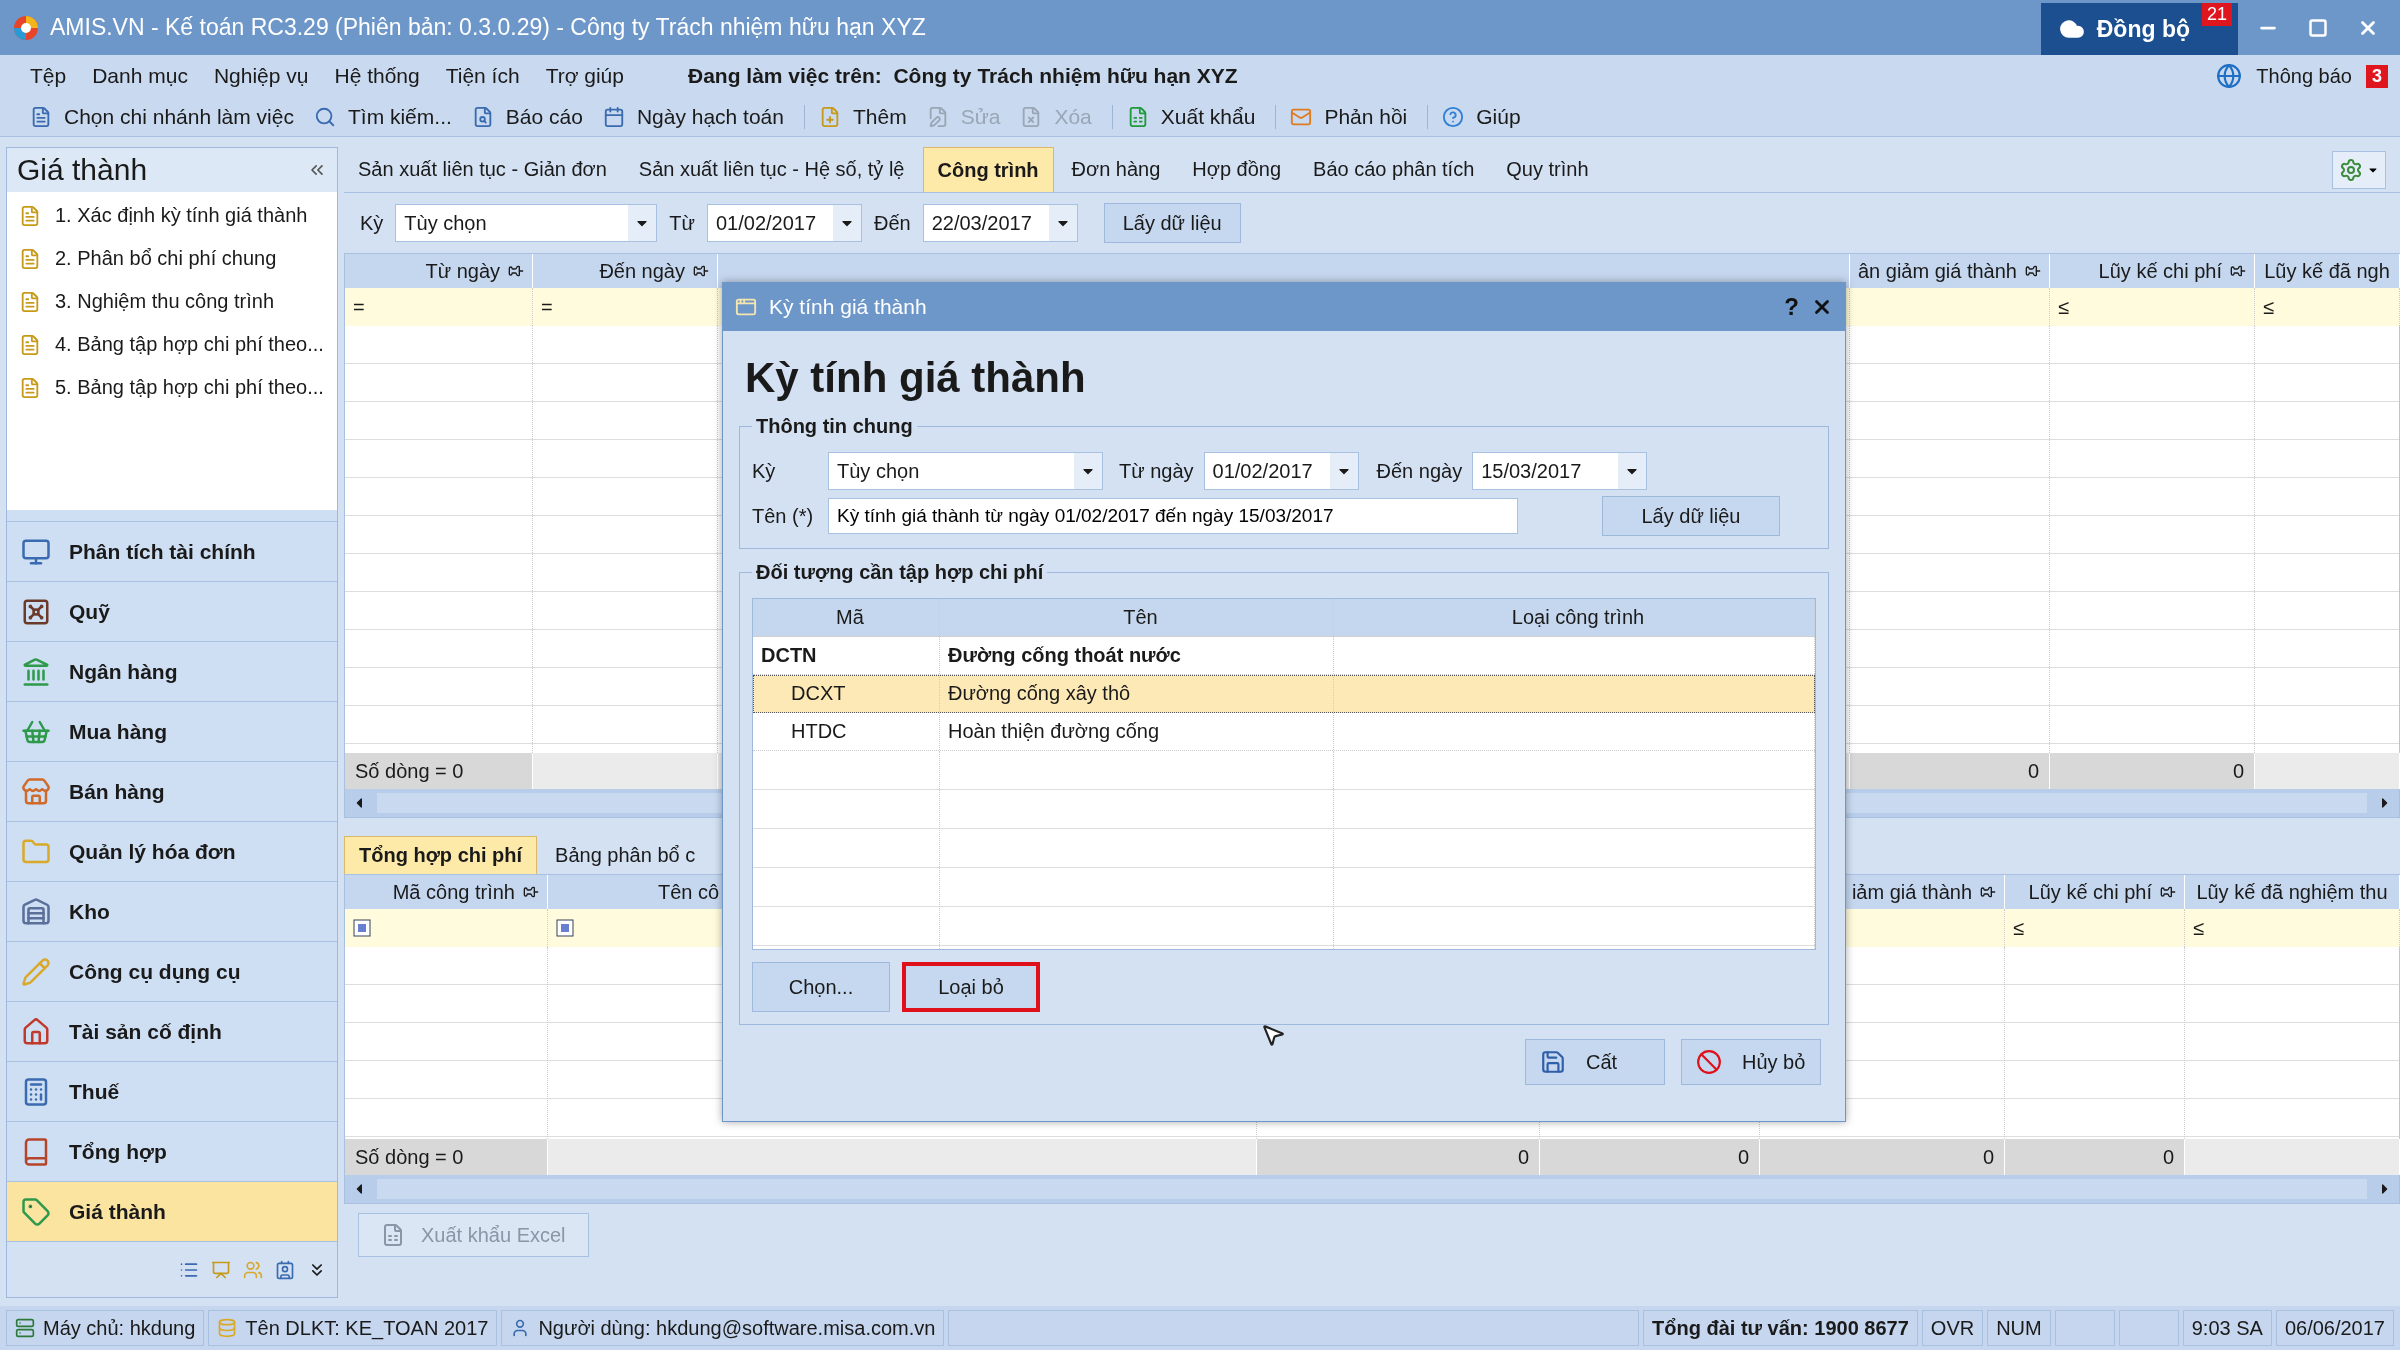  I want to click on toolbar-button: Báo cáo, so click(527, 116).